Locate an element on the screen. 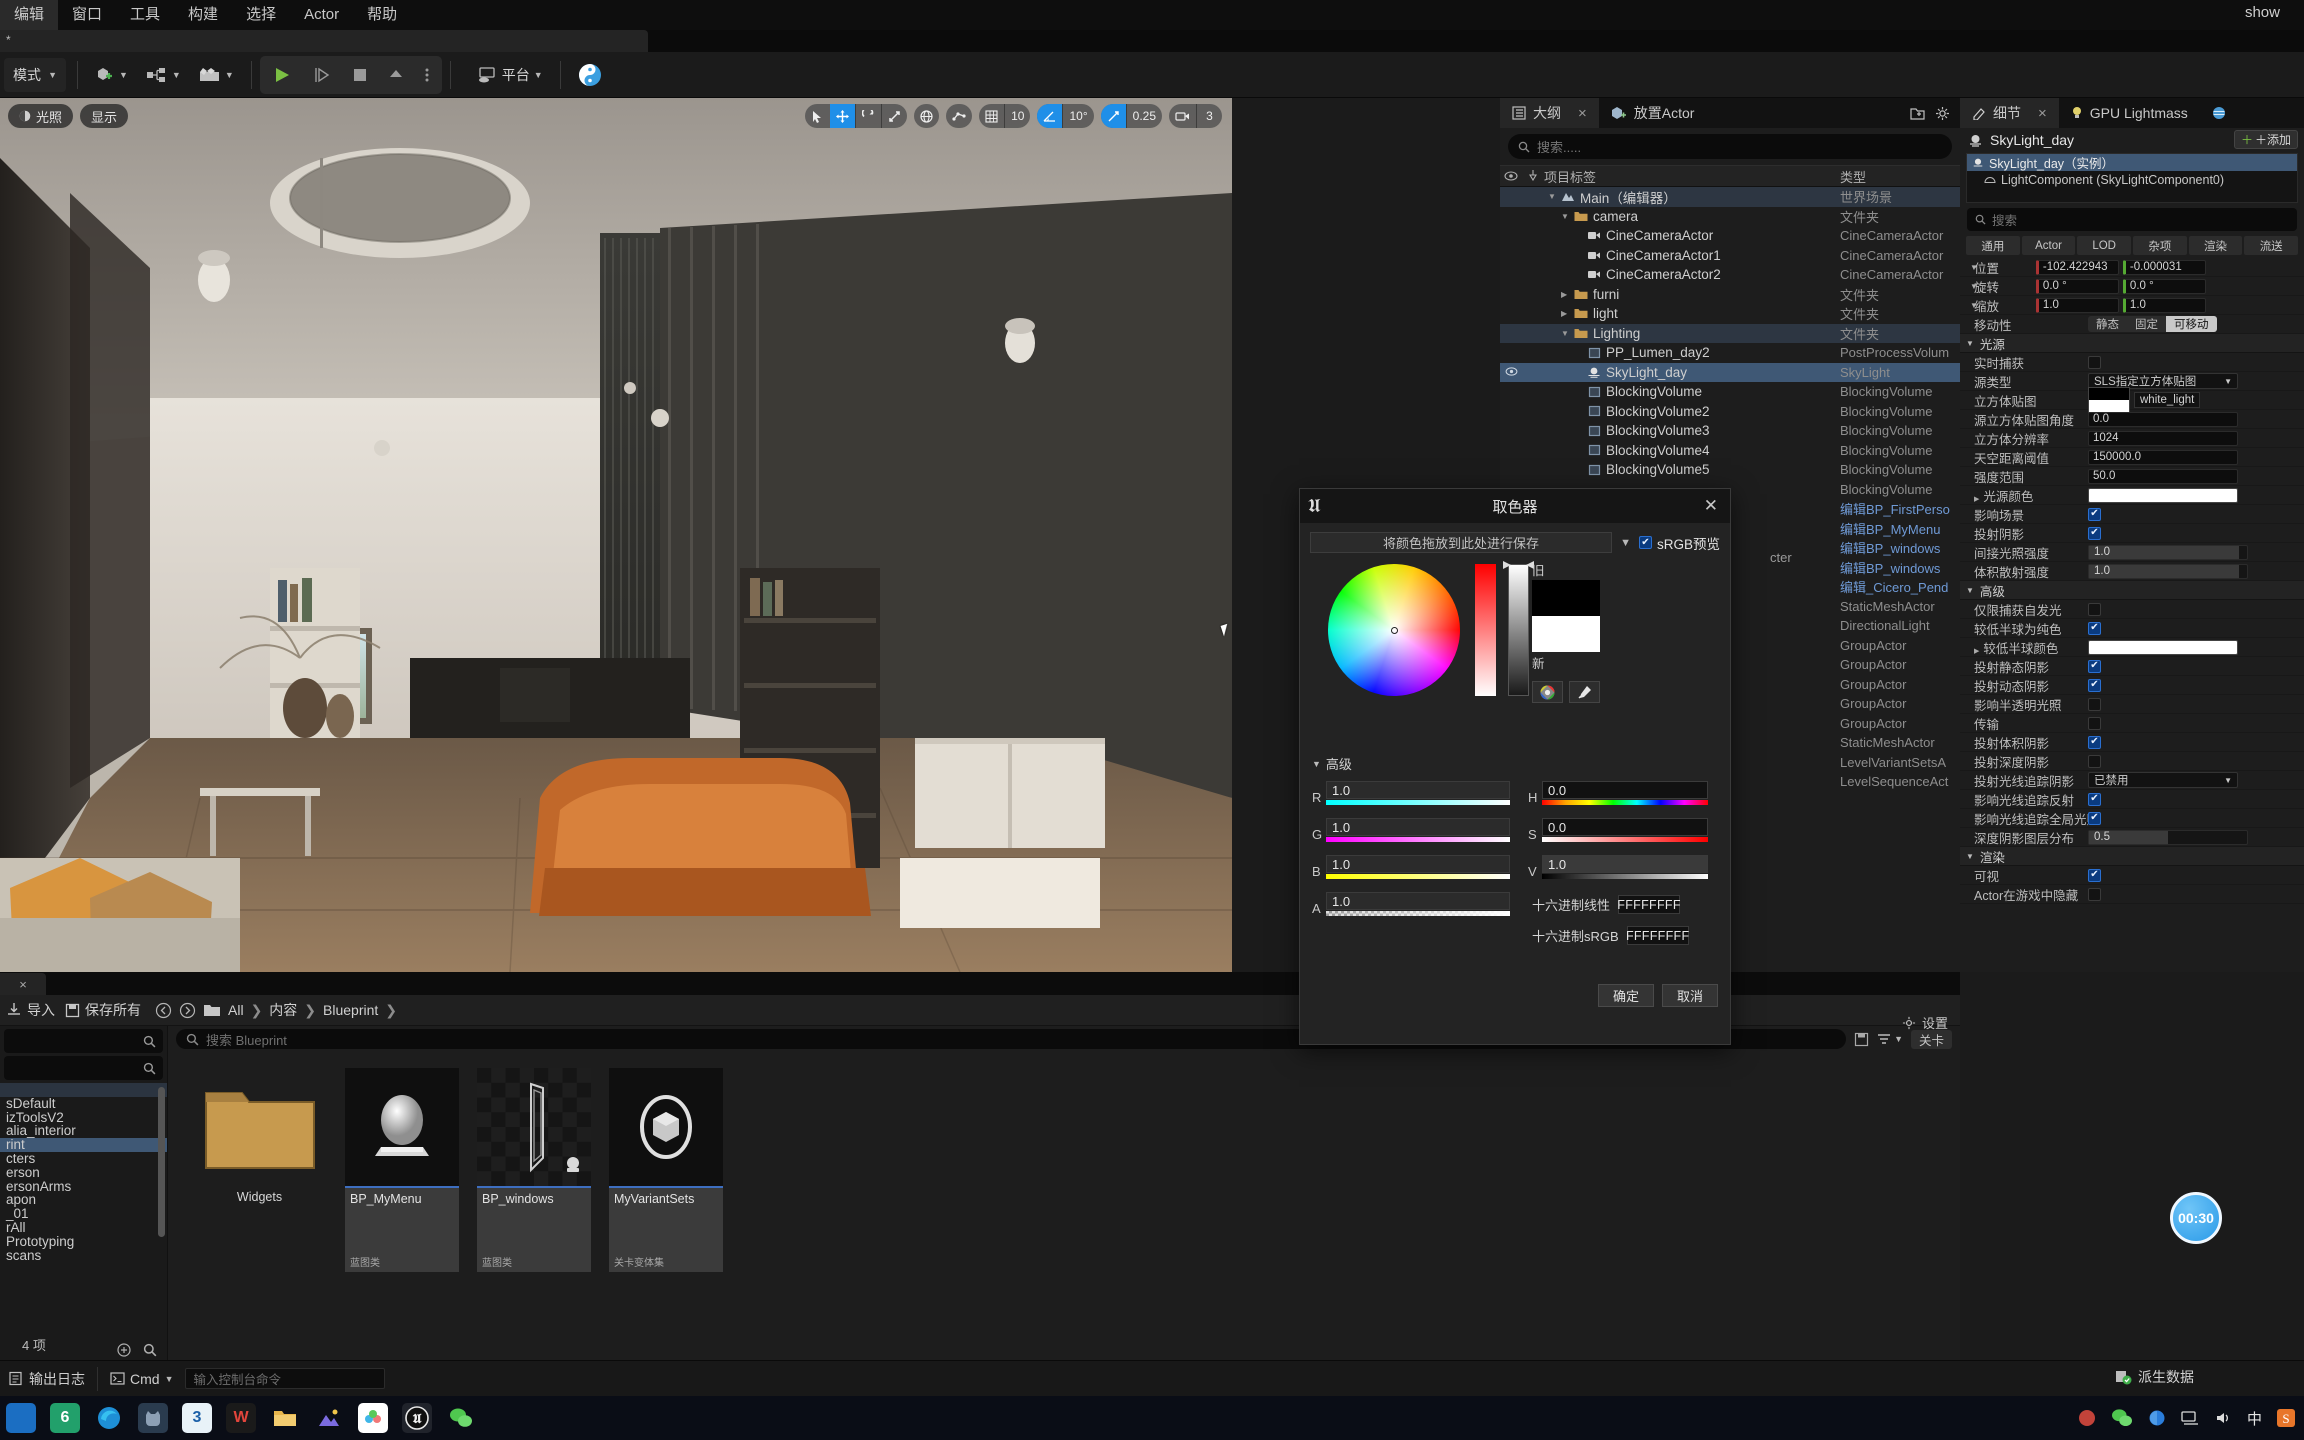 The height and width of the screenshot is (1440, 2304). transform-y-input: -0.000031 is located at coordinates (2164, 267).